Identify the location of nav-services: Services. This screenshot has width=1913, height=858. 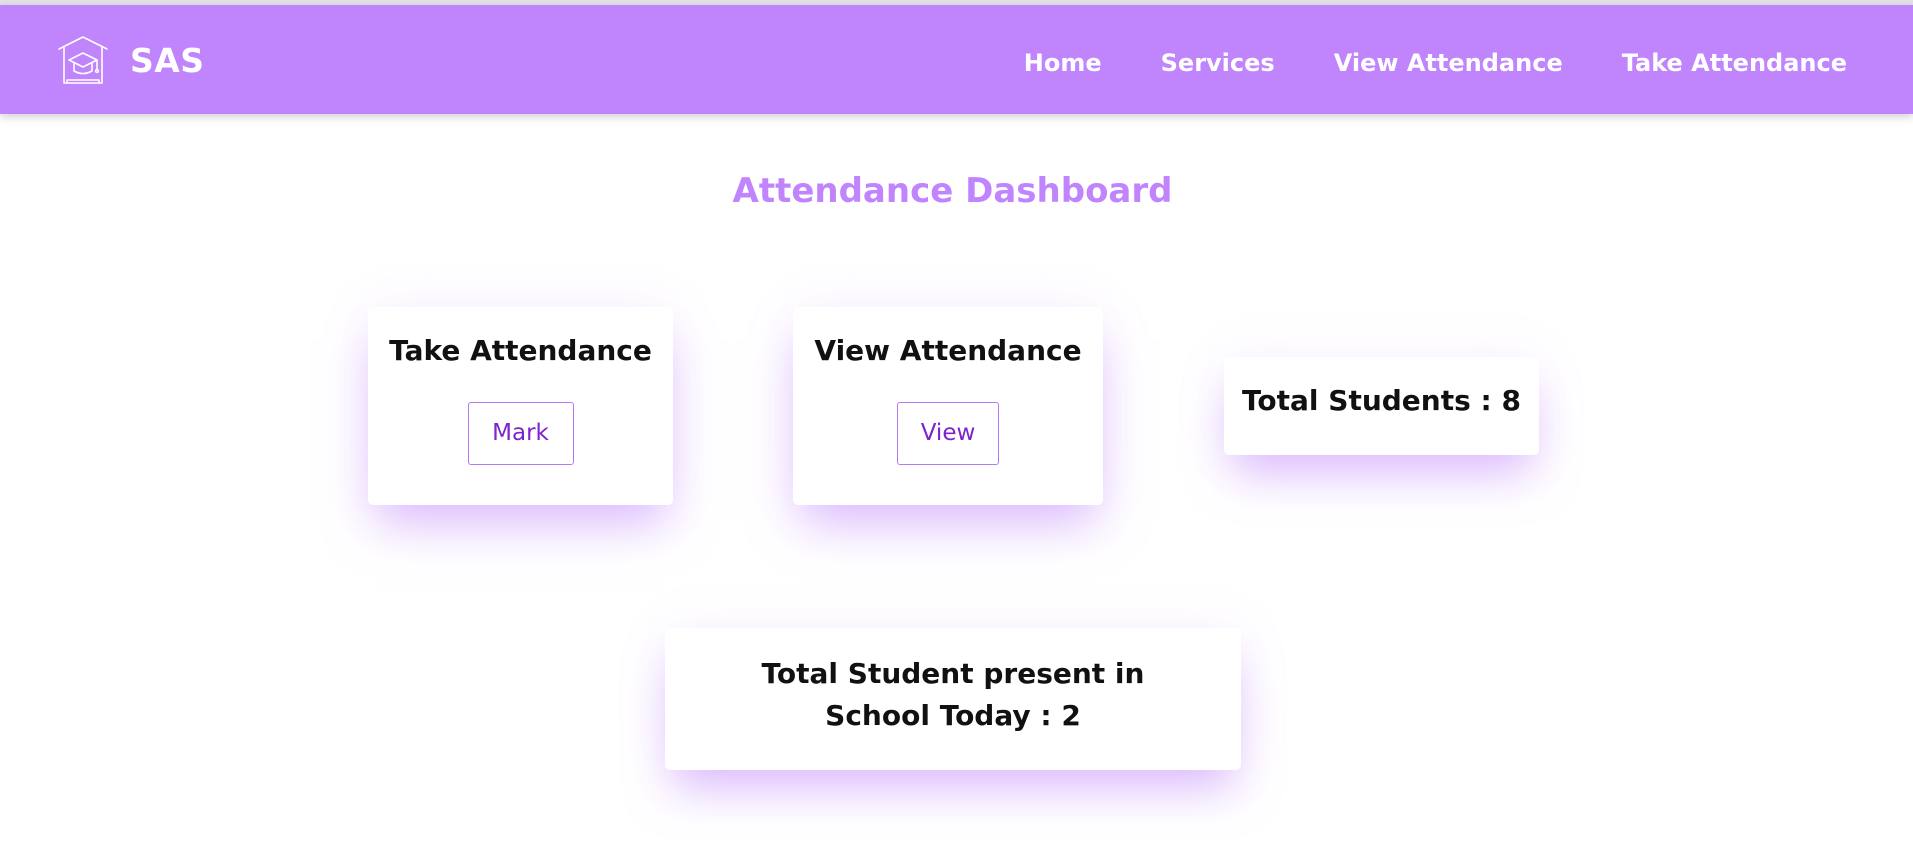
(1218, 63).